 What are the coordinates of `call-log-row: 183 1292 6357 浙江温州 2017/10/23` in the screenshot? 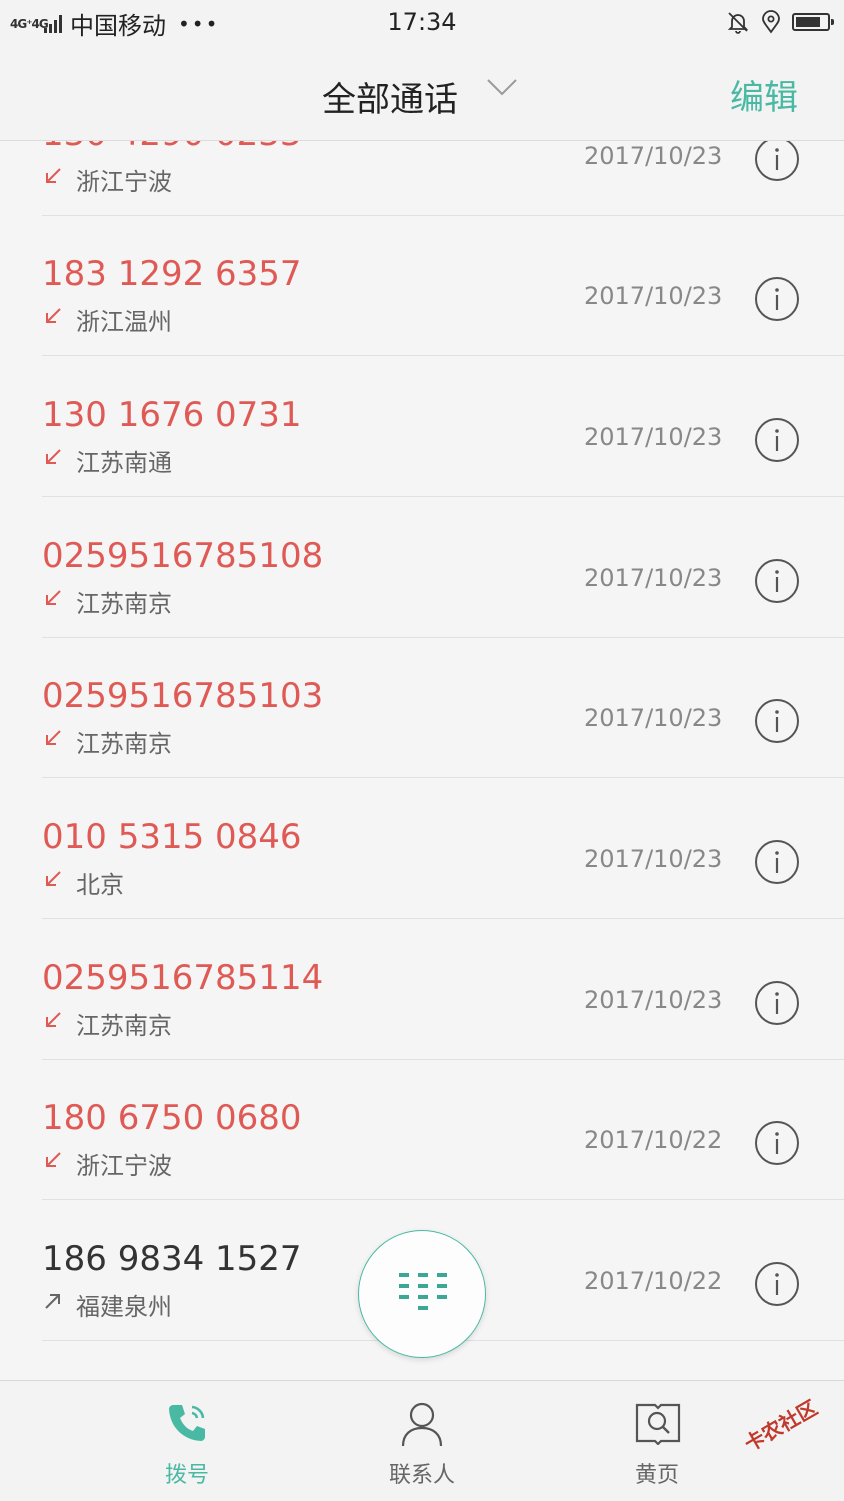 It's located at (422, 286).